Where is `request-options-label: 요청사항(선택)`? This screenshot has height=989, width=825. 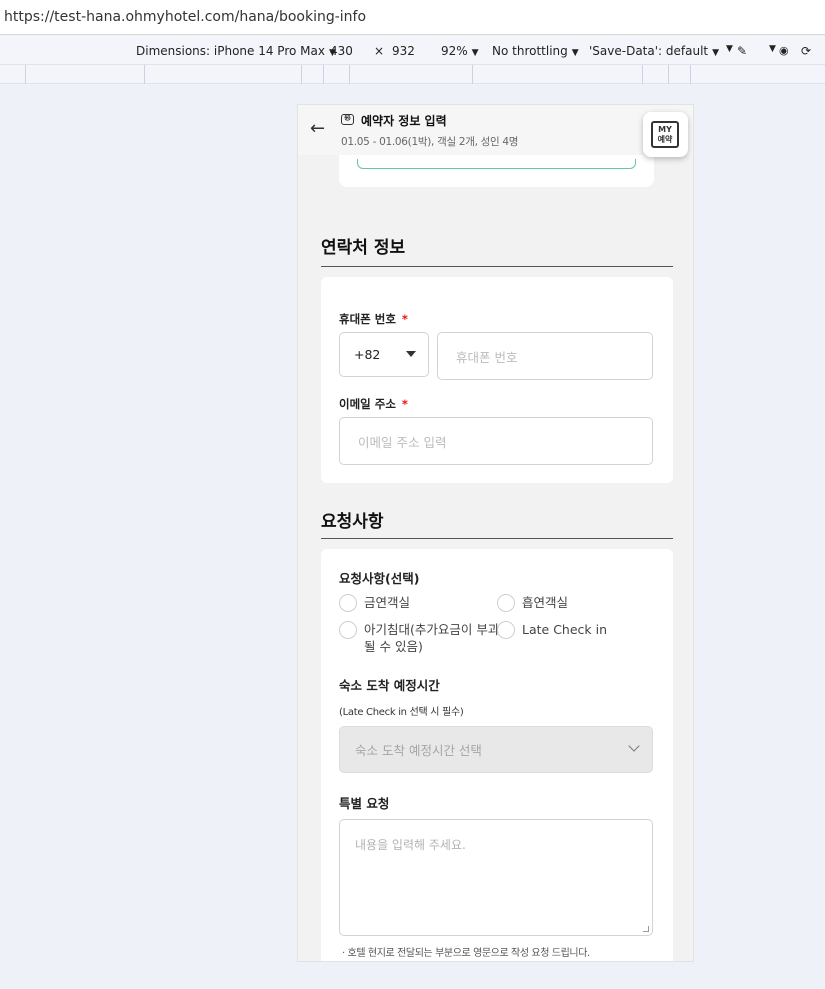
request-options-label: 요청사항(선택) is located at coordinates (379, 578).